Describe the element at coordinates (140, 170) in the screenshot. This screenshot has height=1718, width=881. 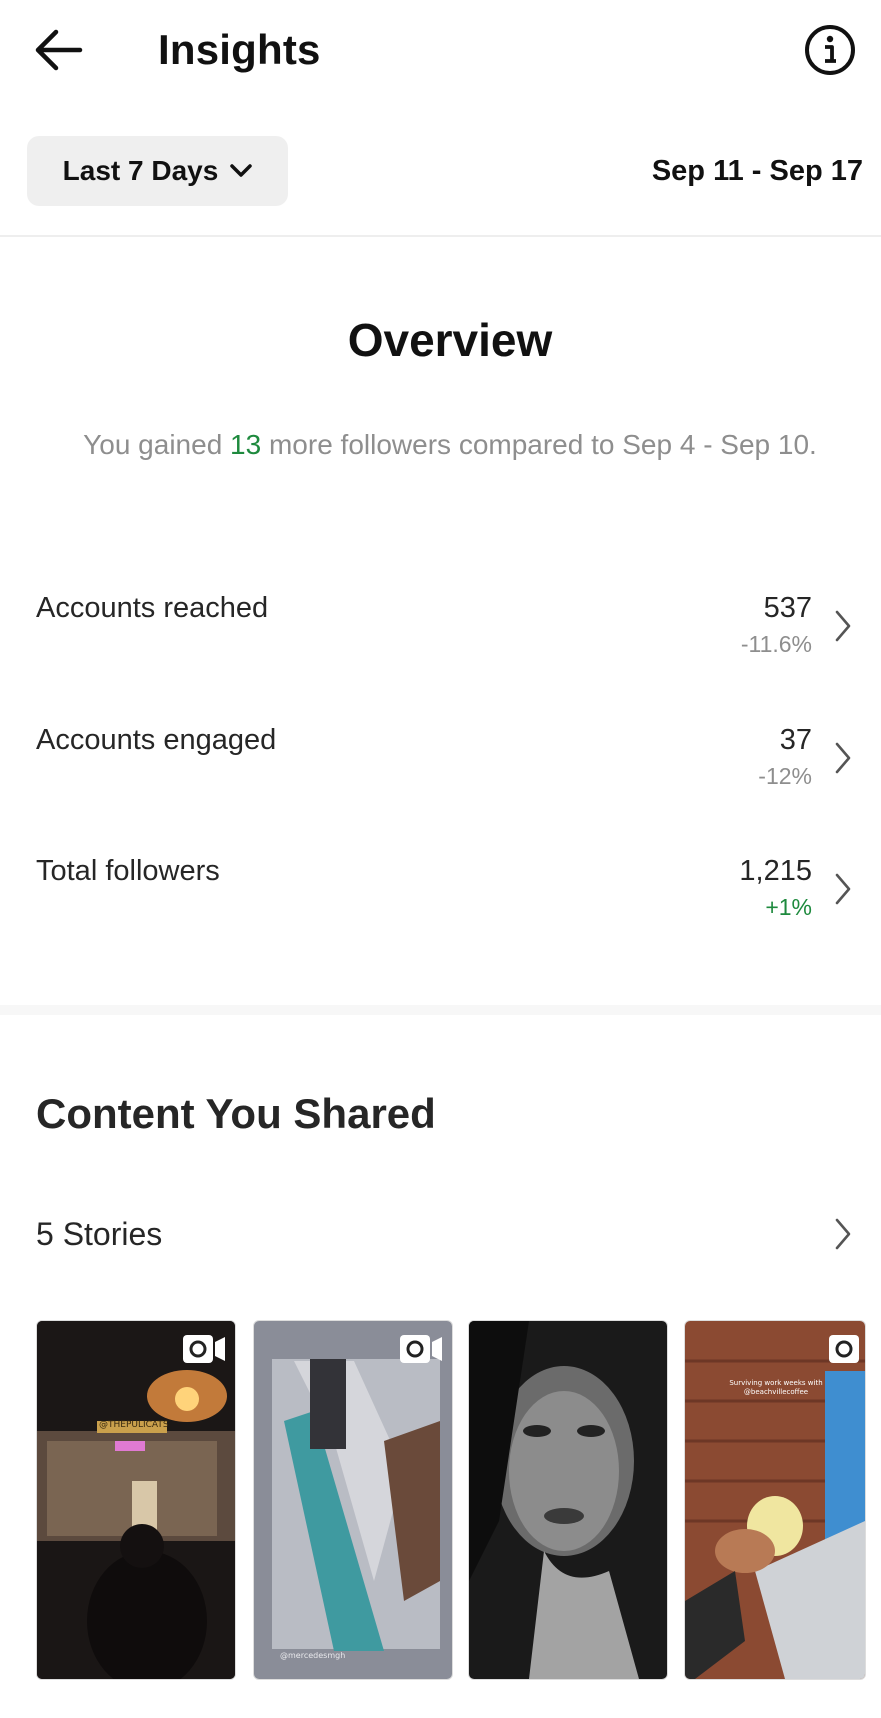
I see `date-range-dropdown-label: Last 7 Days` at that location.